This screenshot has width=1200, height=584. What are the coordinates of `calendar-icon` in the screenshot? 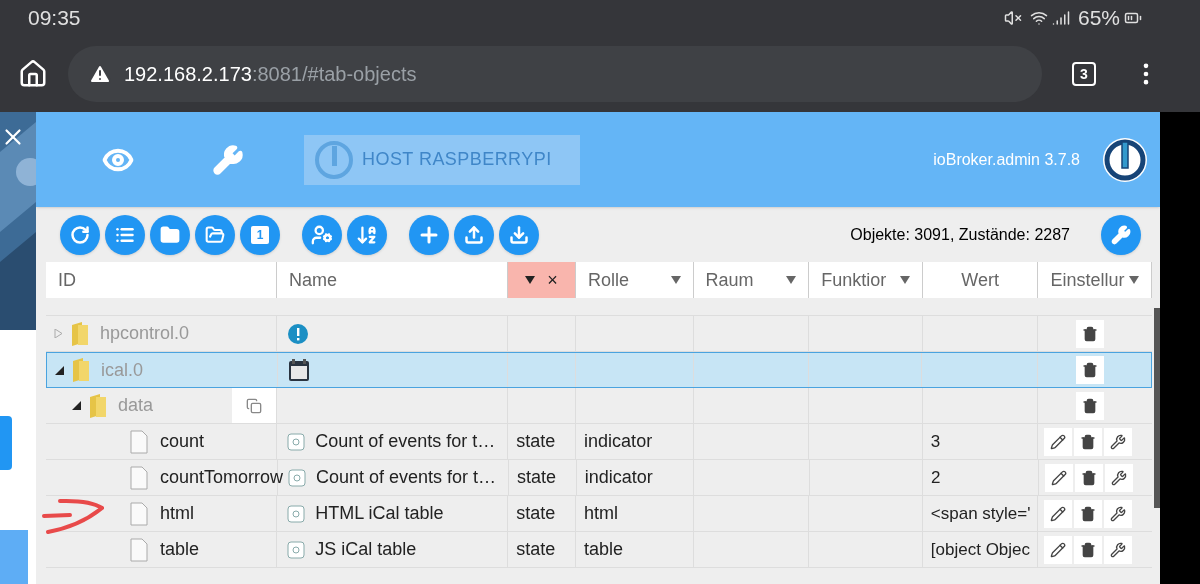 It's located at (298, 370).